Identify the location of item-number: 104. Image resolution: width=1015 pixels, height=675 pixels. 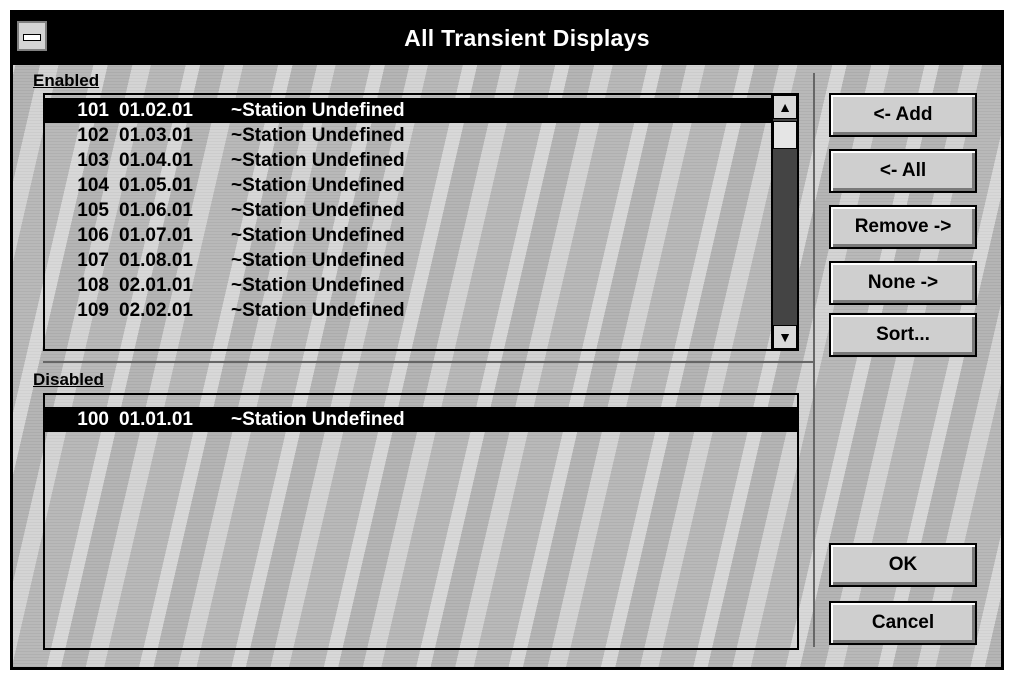
(93, 185).